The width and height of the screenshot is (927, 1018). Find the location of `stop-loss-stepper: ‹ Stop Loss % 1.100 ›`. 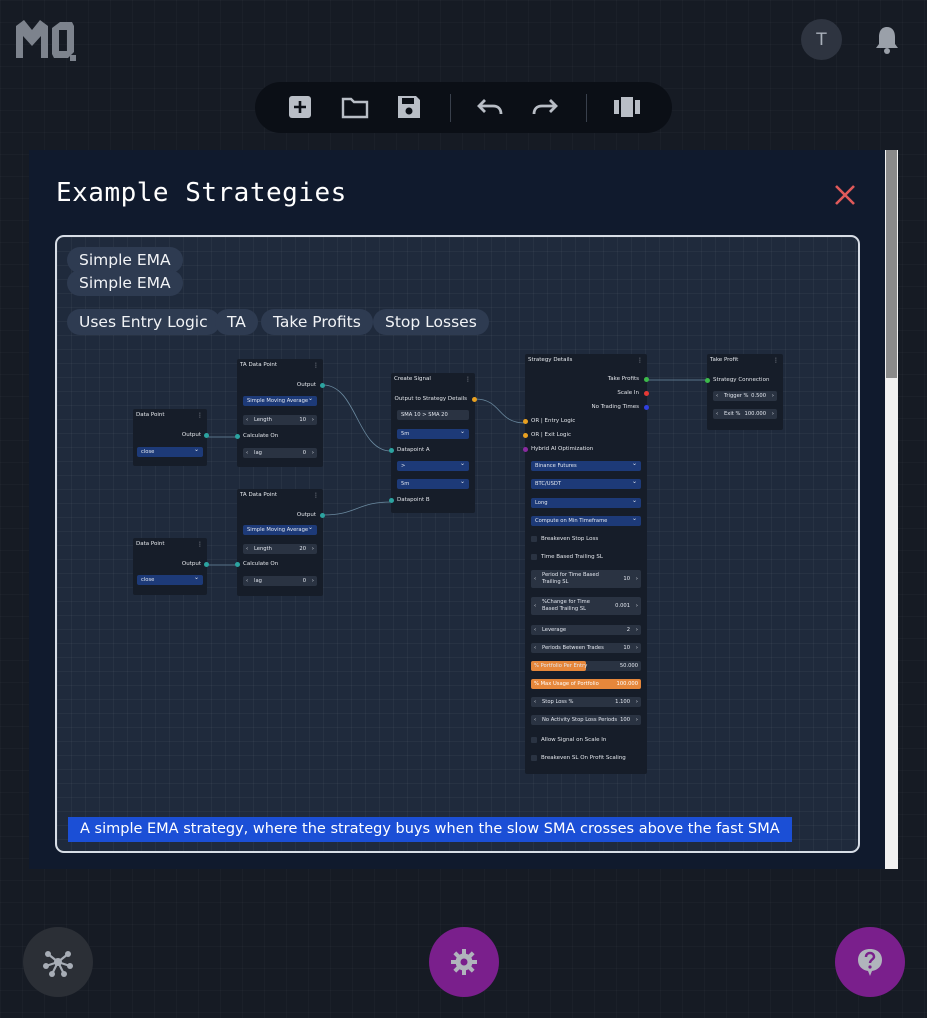

stop-loss-stepper: ‹ Stop Loss % 1.100 › is located at coordinates (586, 702).